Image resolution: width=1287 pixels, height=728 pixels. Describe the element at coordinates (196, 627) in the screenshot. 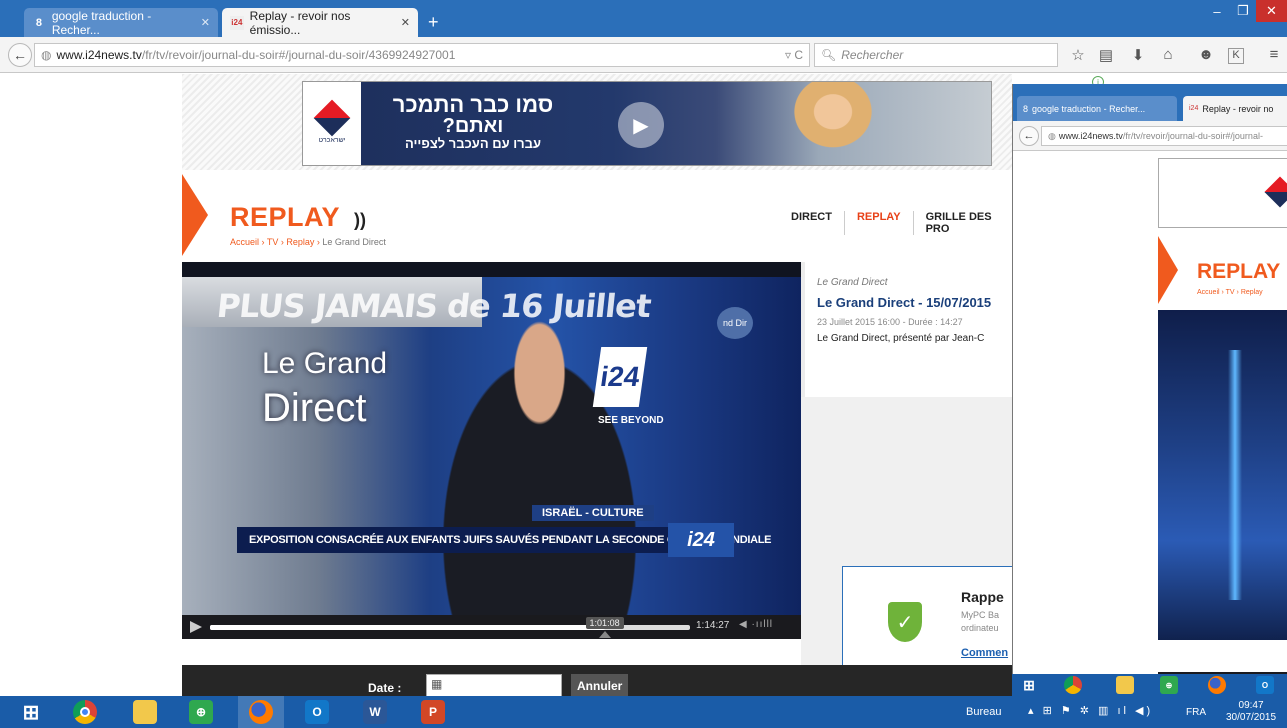

I see `play-icon` at that location.